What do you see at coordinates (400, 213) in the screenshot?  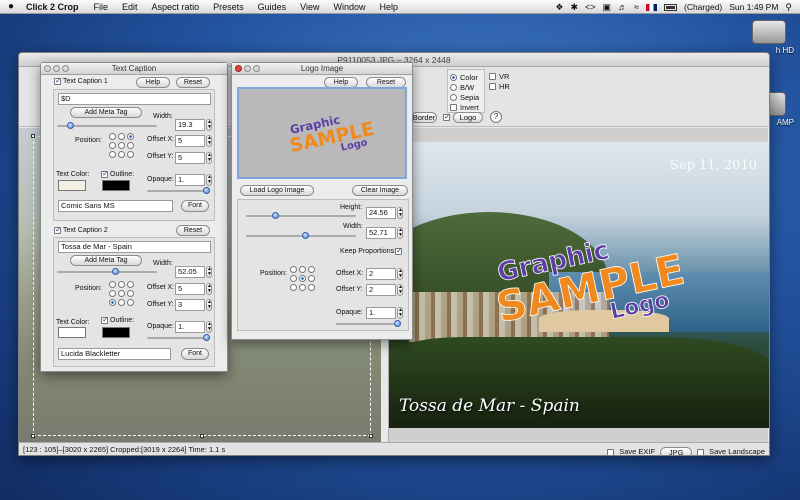 I see `logo-height-stepper: ▲ ▼` at bounding box center [400, 213].